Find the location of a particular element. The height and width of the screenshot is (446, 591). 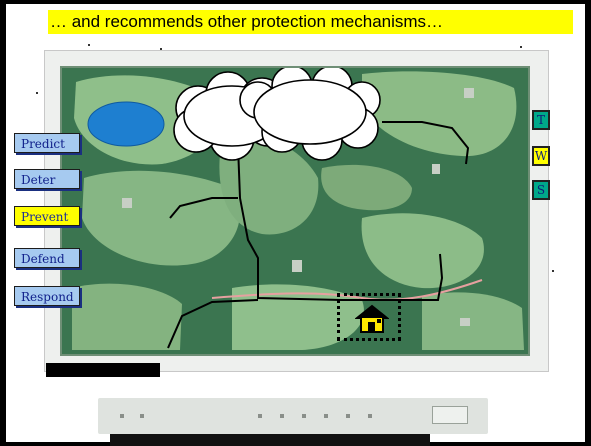

w-button: W is located at coordinates (541, 156).